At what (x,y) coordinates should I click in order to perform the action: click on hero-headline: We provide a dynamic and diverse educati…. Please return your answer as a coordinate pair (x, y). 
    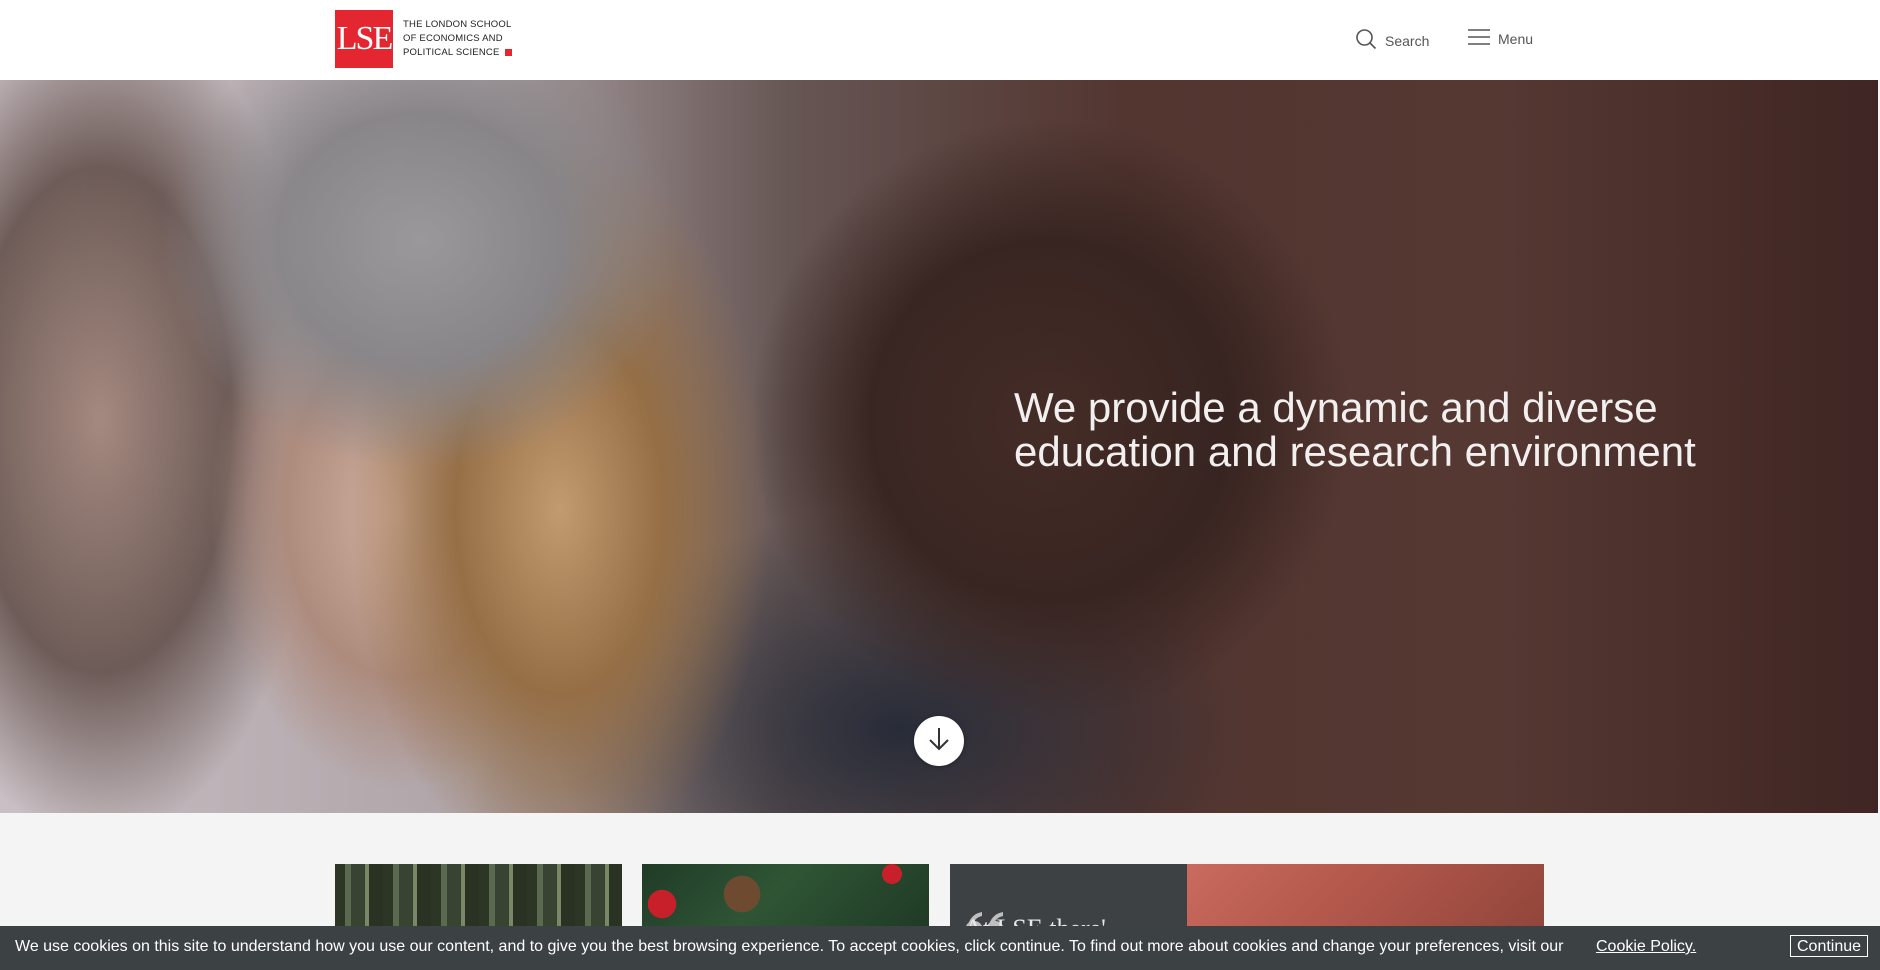
    Looking at the image, I should click on (1355, 429).